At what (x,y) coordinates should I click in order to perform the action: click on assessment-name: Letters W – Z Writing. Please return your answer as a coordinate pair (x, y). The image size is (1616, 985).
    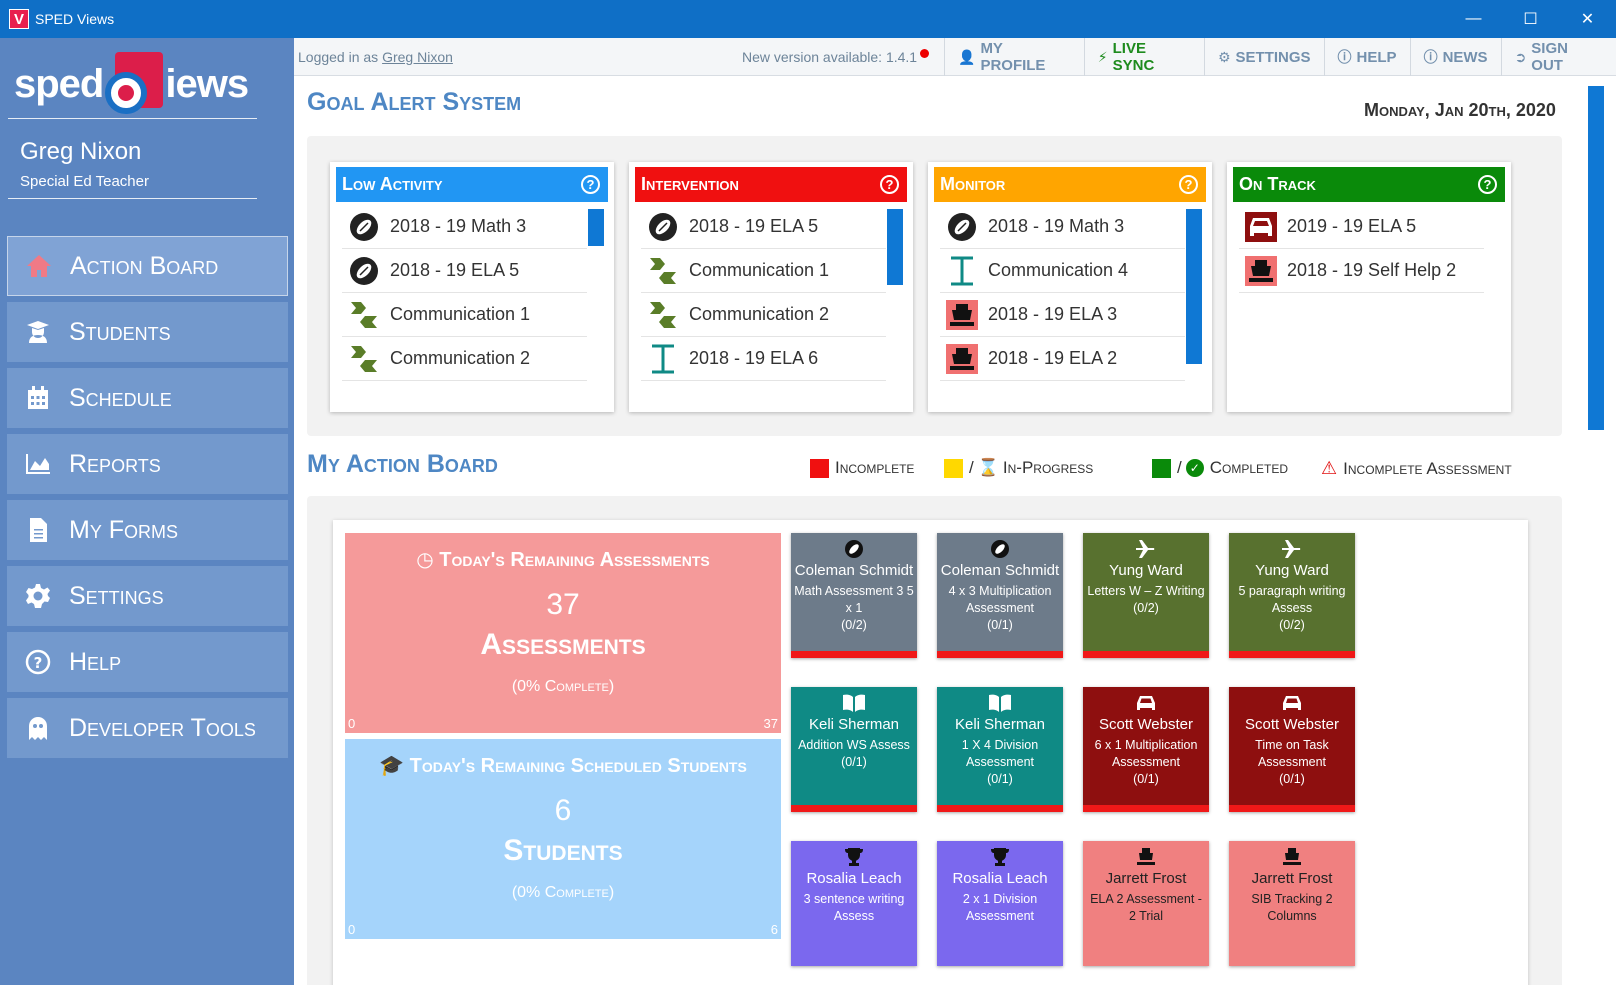
    Looking at the image, I should click on (1146, 591).